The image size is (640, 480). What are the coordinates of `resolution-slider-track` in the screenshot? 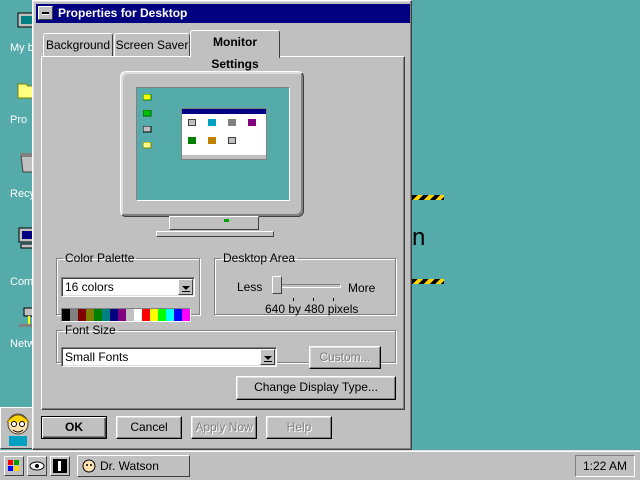 It's located at (307, 286).